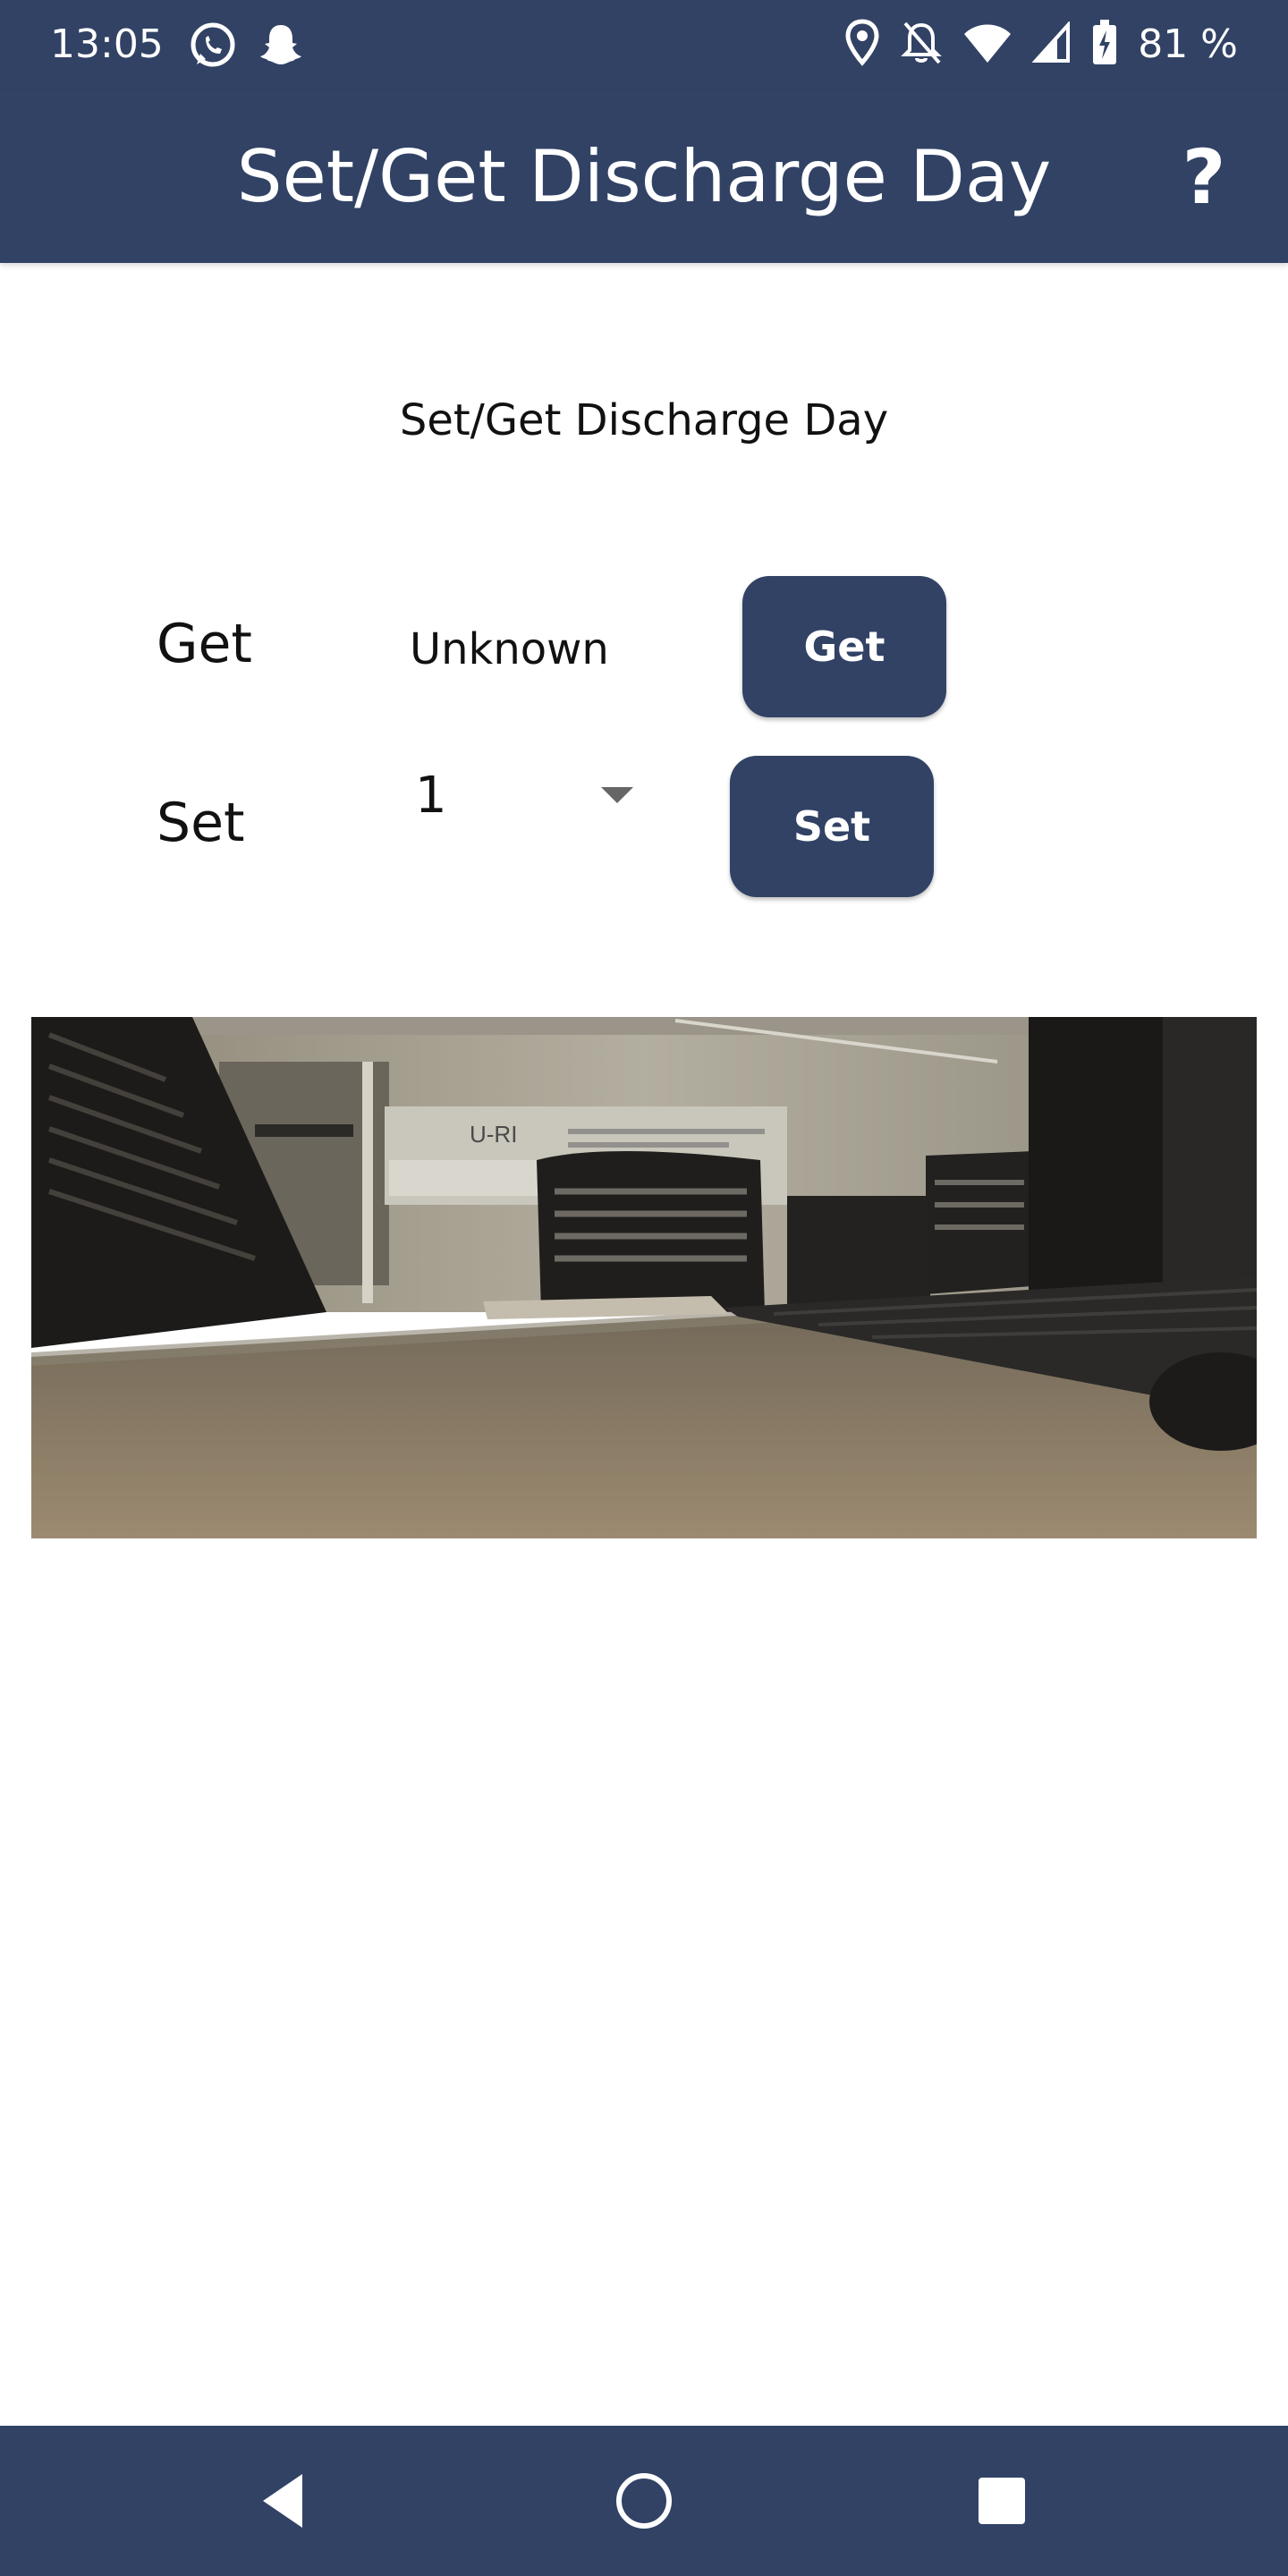 This screenshot has height=2576, width=1288. I want to click on page-heading: Set/Get Discharge Day, so click(644, 420).